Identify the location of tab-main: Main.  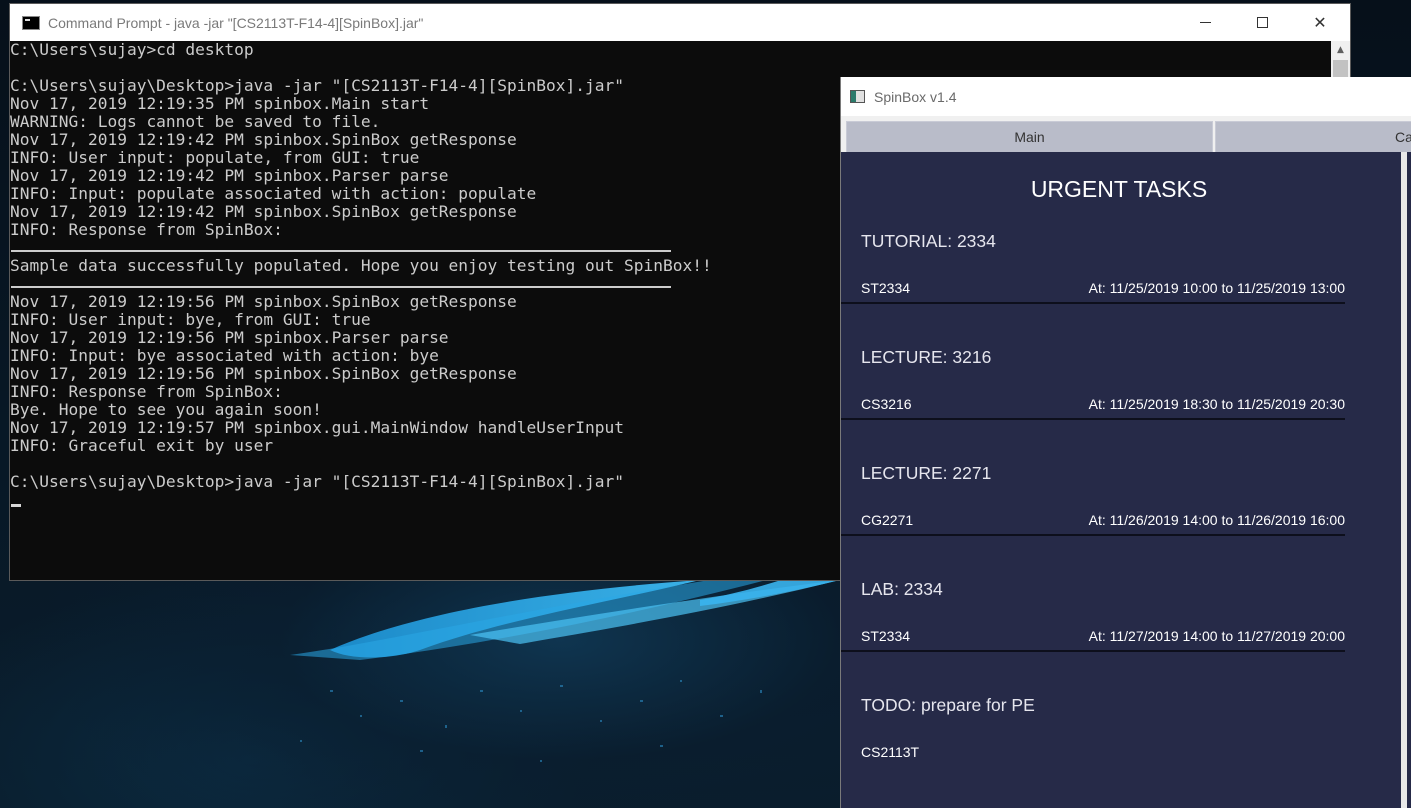
(1029, 136).